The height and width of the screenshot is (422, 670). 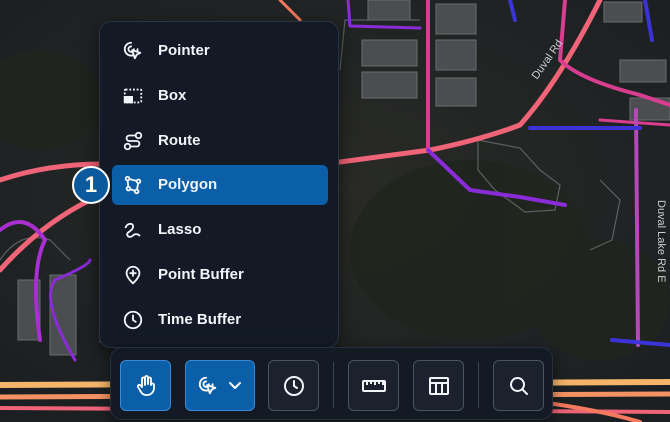 What do you see at coordinates (132, 230) in the screenshot?
I see `lasso-icon` at bounding box center [132, 230].